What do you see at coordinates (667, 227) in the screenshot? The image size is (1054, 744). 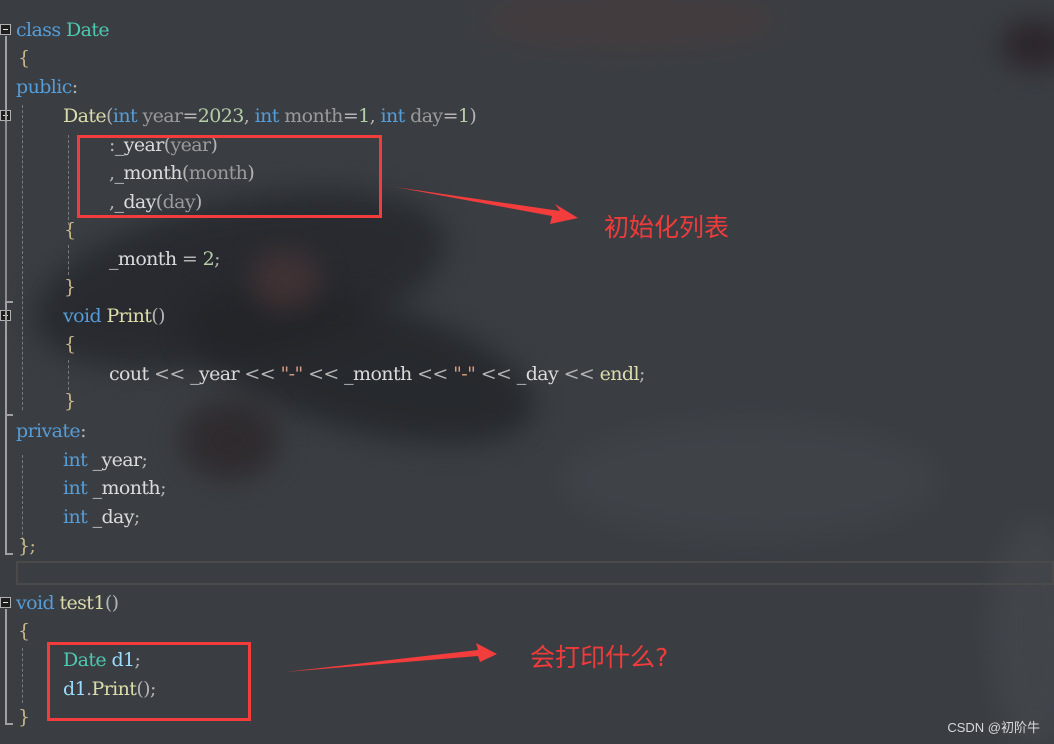 I see `init-list-label: 初始化列表` at bounding box center [667, 227].